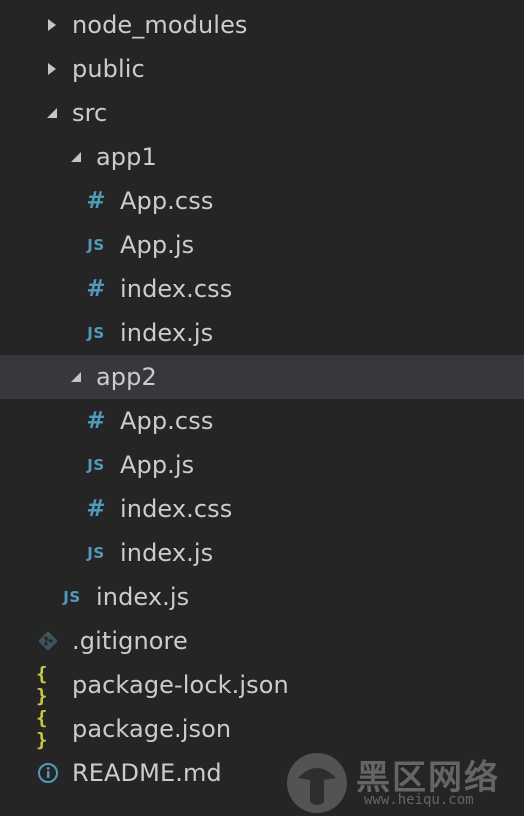  I want to click on tree-item-app2: app2, so click(262, 377).